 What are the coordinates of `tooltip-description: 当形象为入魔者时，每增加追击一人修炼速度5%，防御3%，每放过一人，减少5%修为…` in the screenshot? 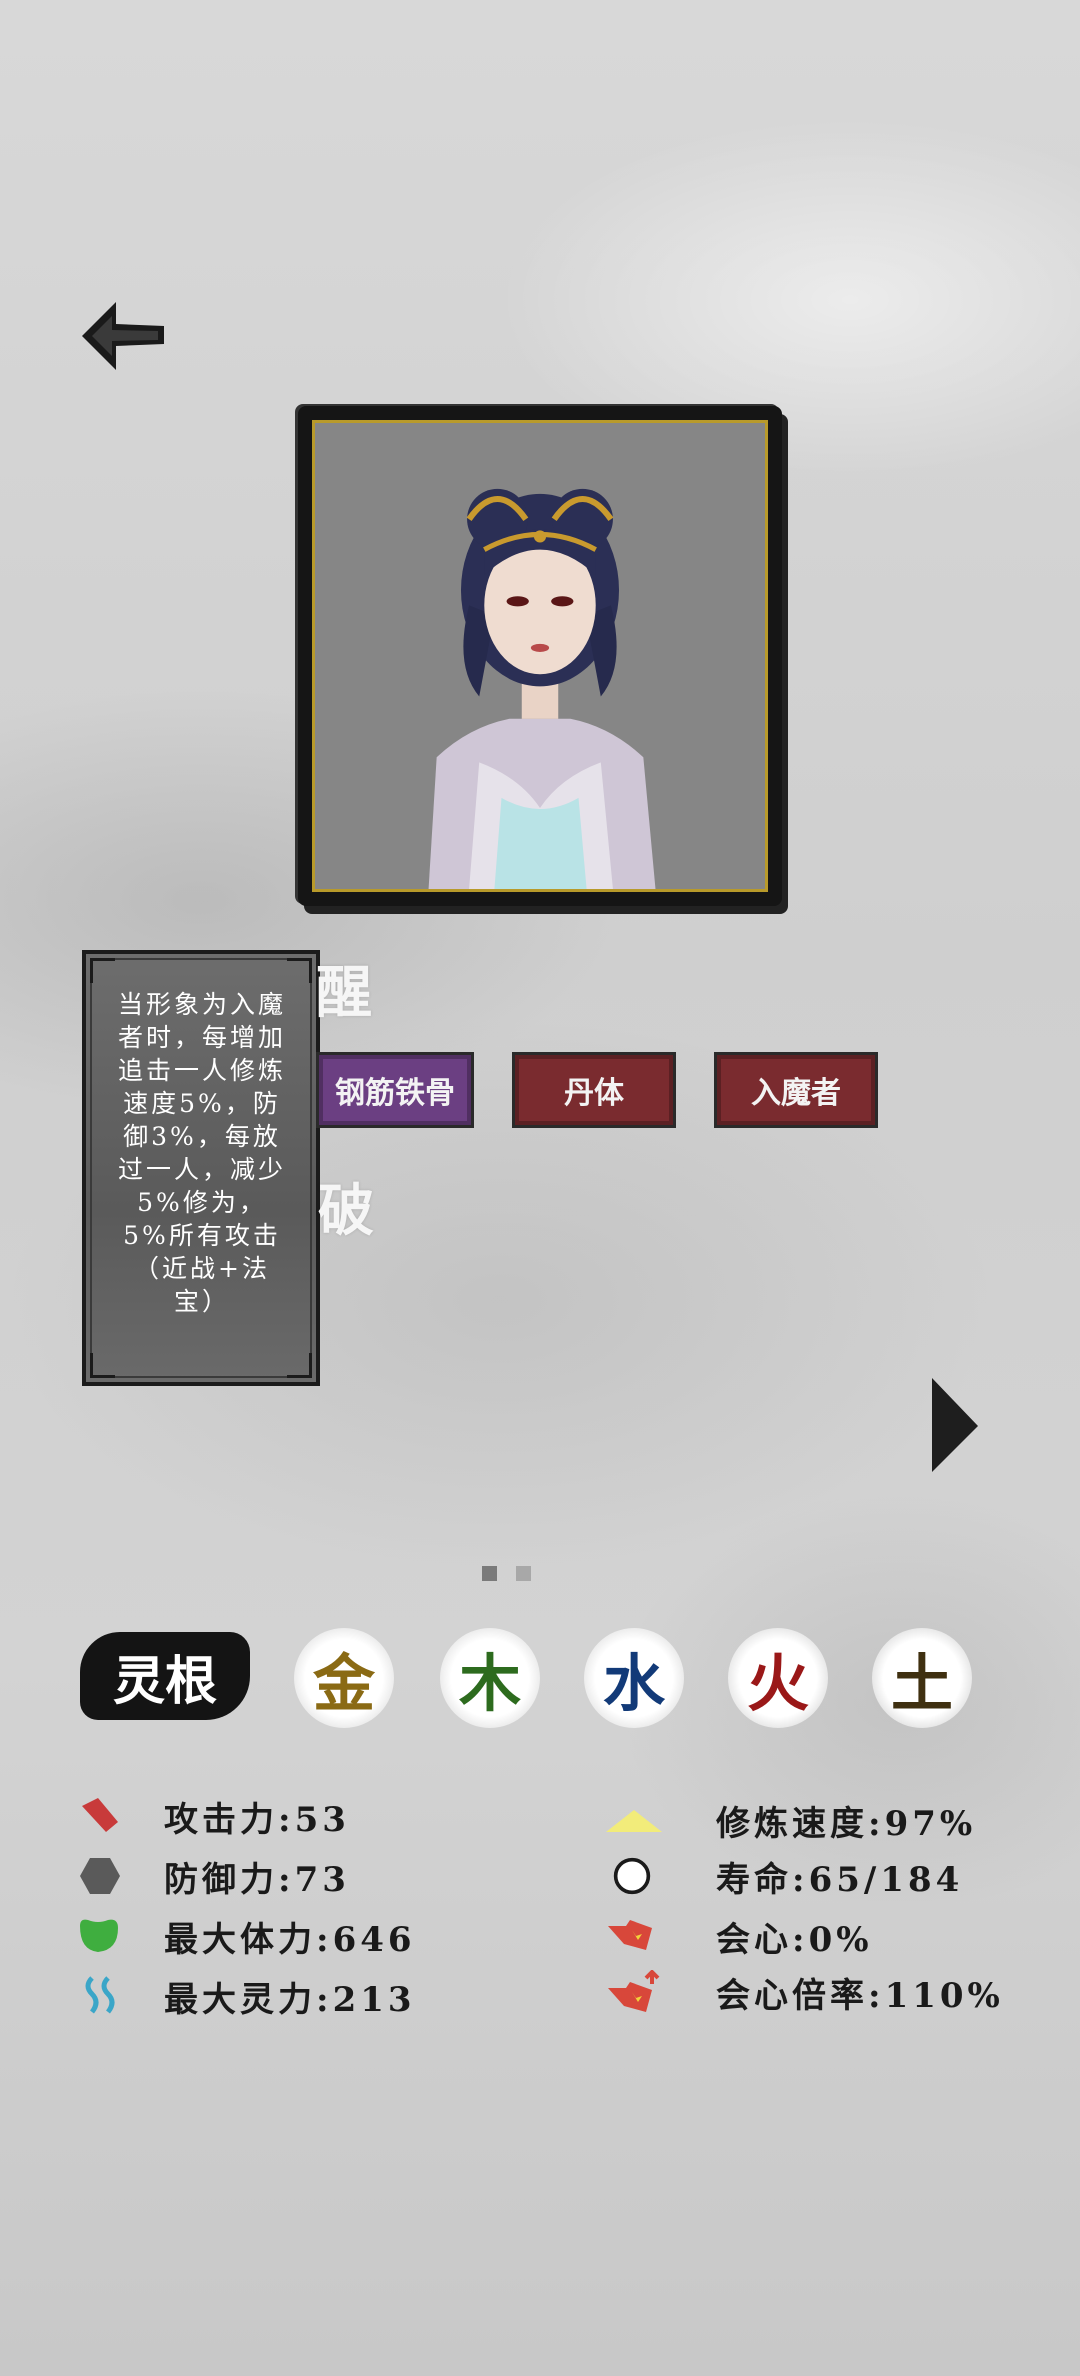 It's located at (201, 1153).